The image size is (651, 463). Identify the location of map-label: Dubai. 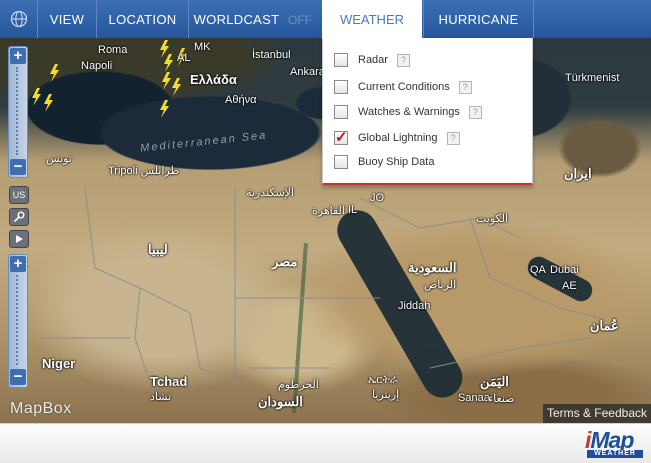
(564, 270).